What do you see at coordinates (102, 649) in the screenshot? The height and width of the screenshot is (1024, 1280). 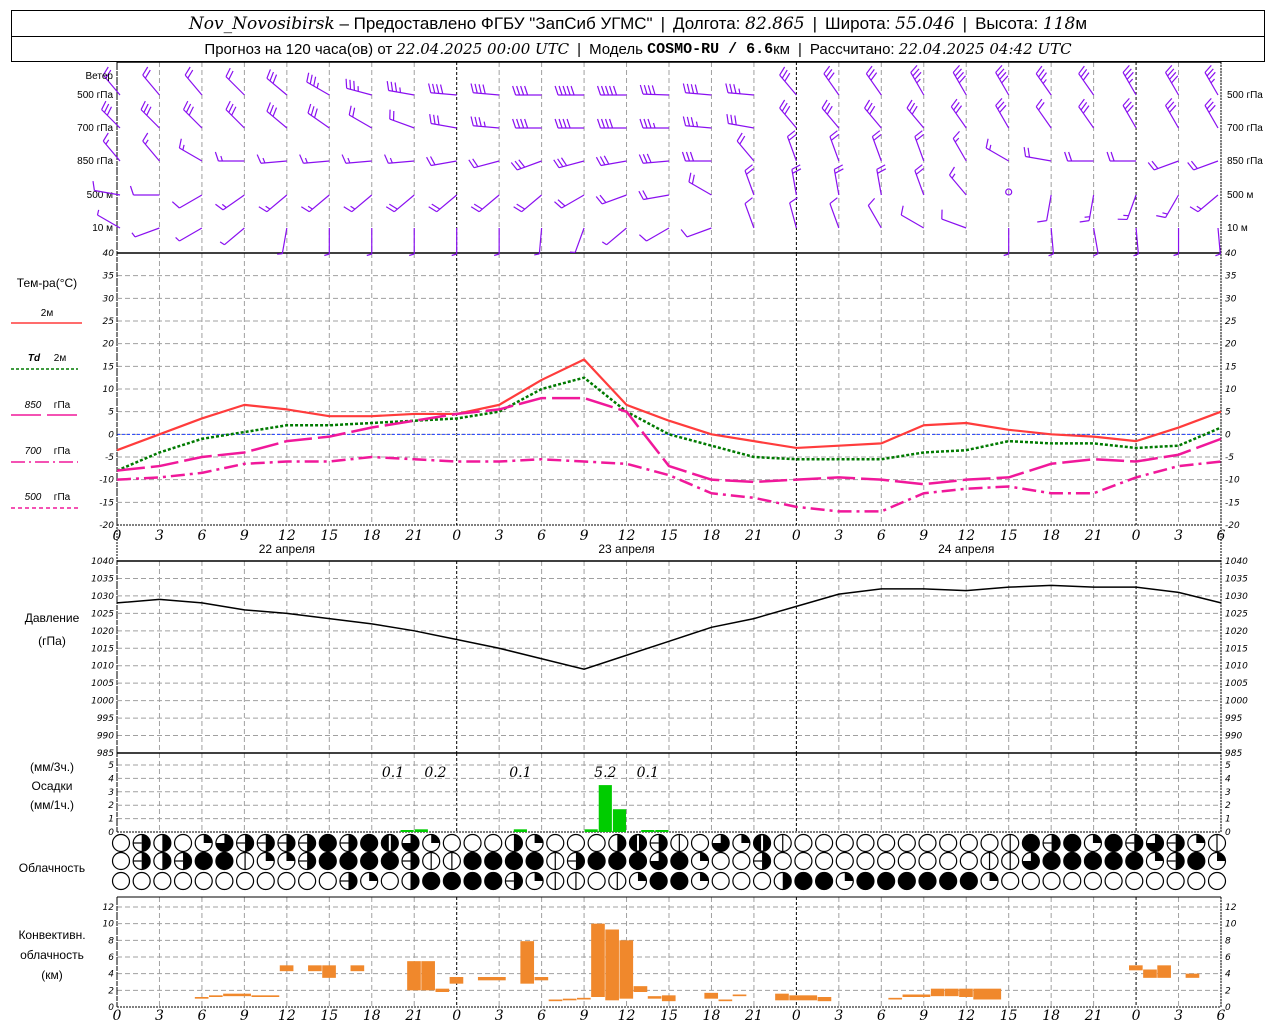 I see `pressure-ytick-left: 1015` at bounding box center [102, 649].